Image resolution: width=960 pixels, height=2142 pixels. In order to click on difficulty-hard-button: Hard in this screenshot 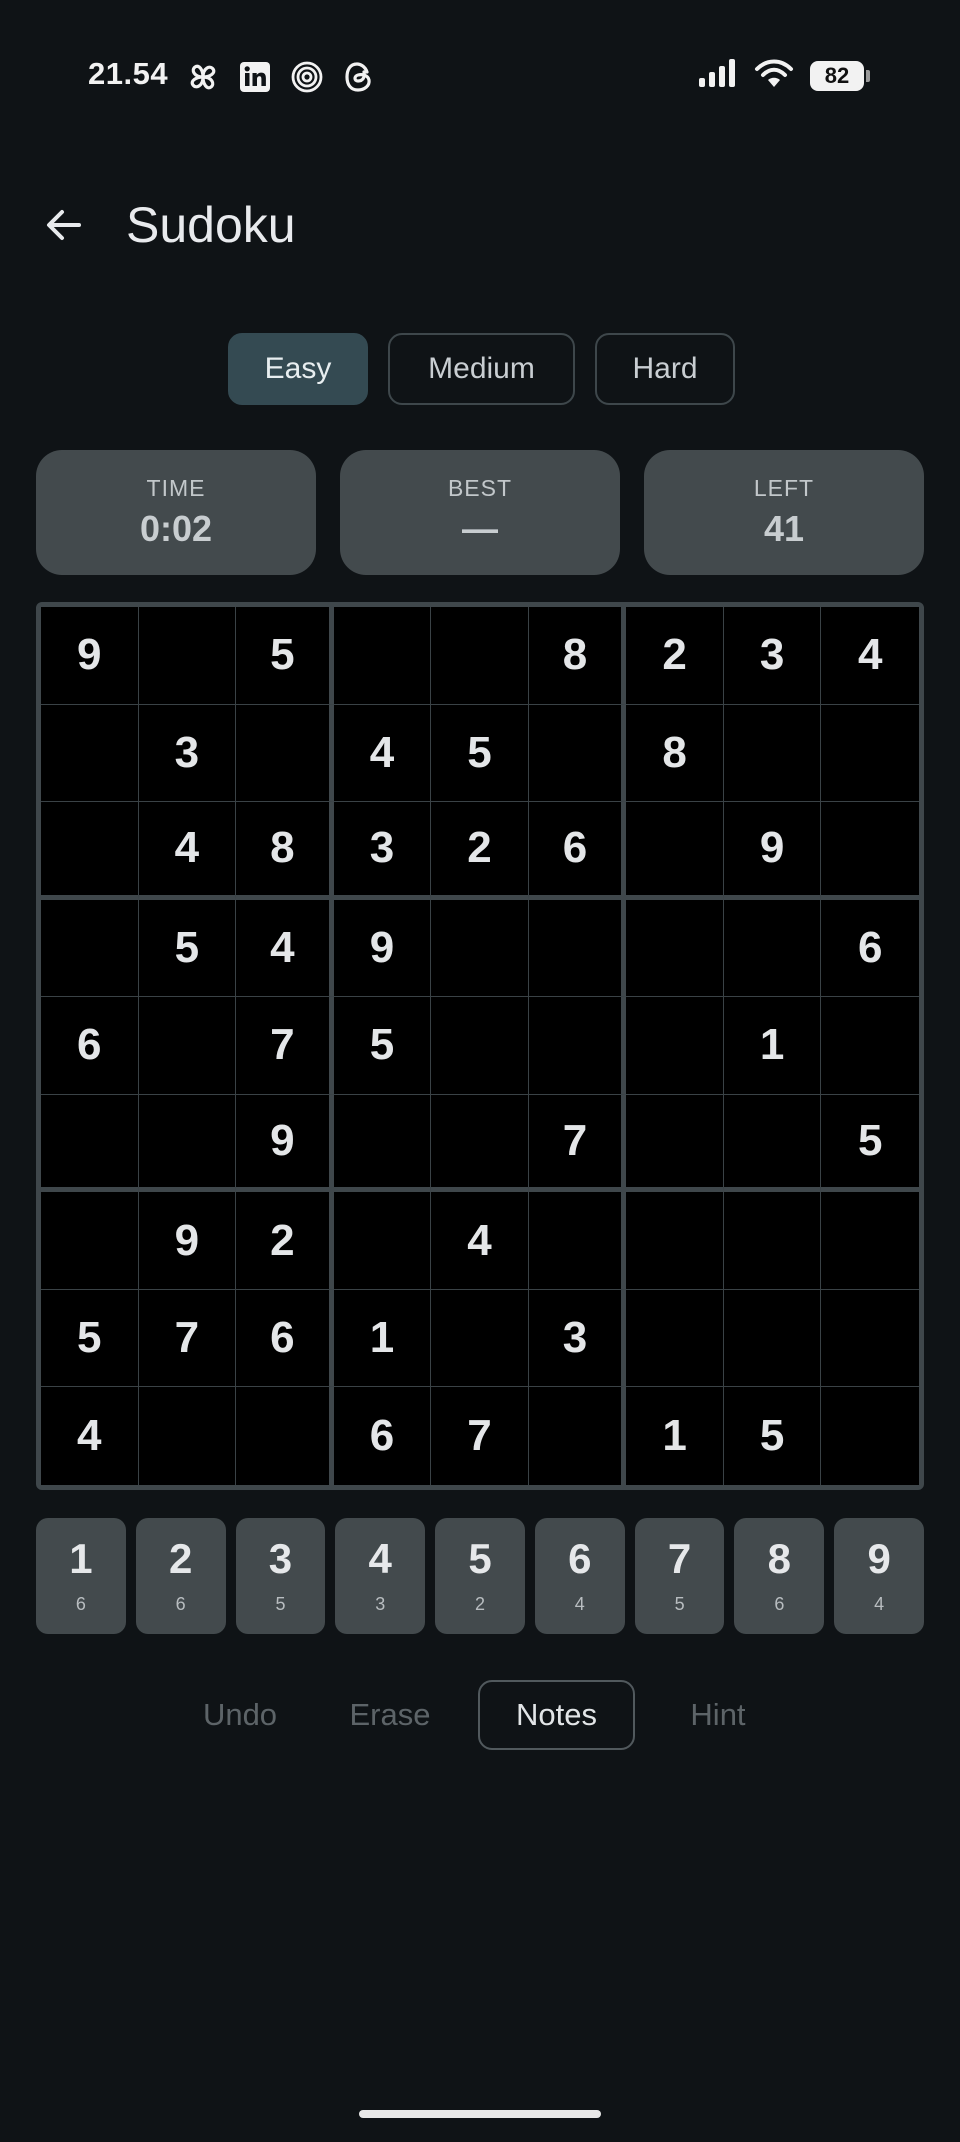, I will do `click(665, 369)`.